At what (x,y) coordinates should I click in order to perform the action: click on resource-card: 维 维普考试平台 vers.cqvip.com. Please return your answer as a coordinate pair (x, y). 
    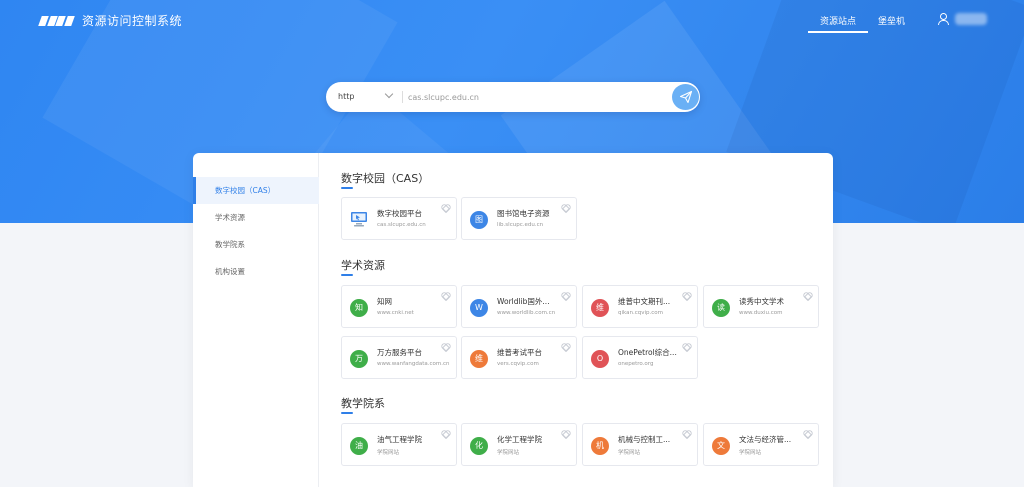
    Looking at the image, I should click on (519, 357).